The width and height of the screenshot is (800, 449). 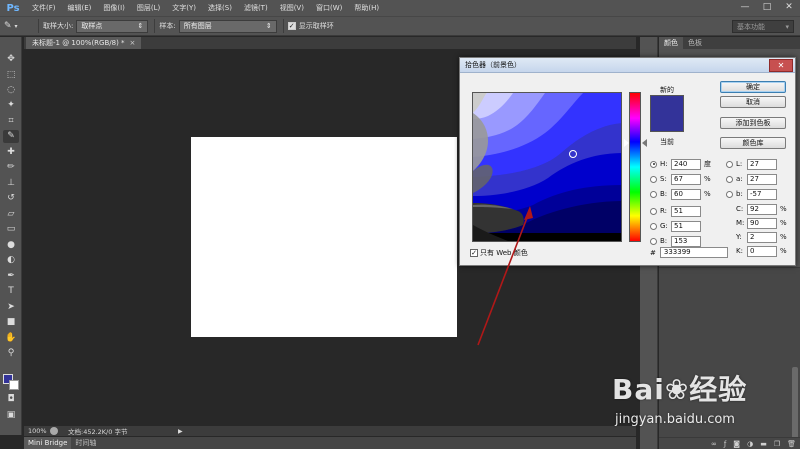 What do you see at coordinates (635, 167) in the screenshot?
I see `hue-slider` at bounding box center [635, 167].